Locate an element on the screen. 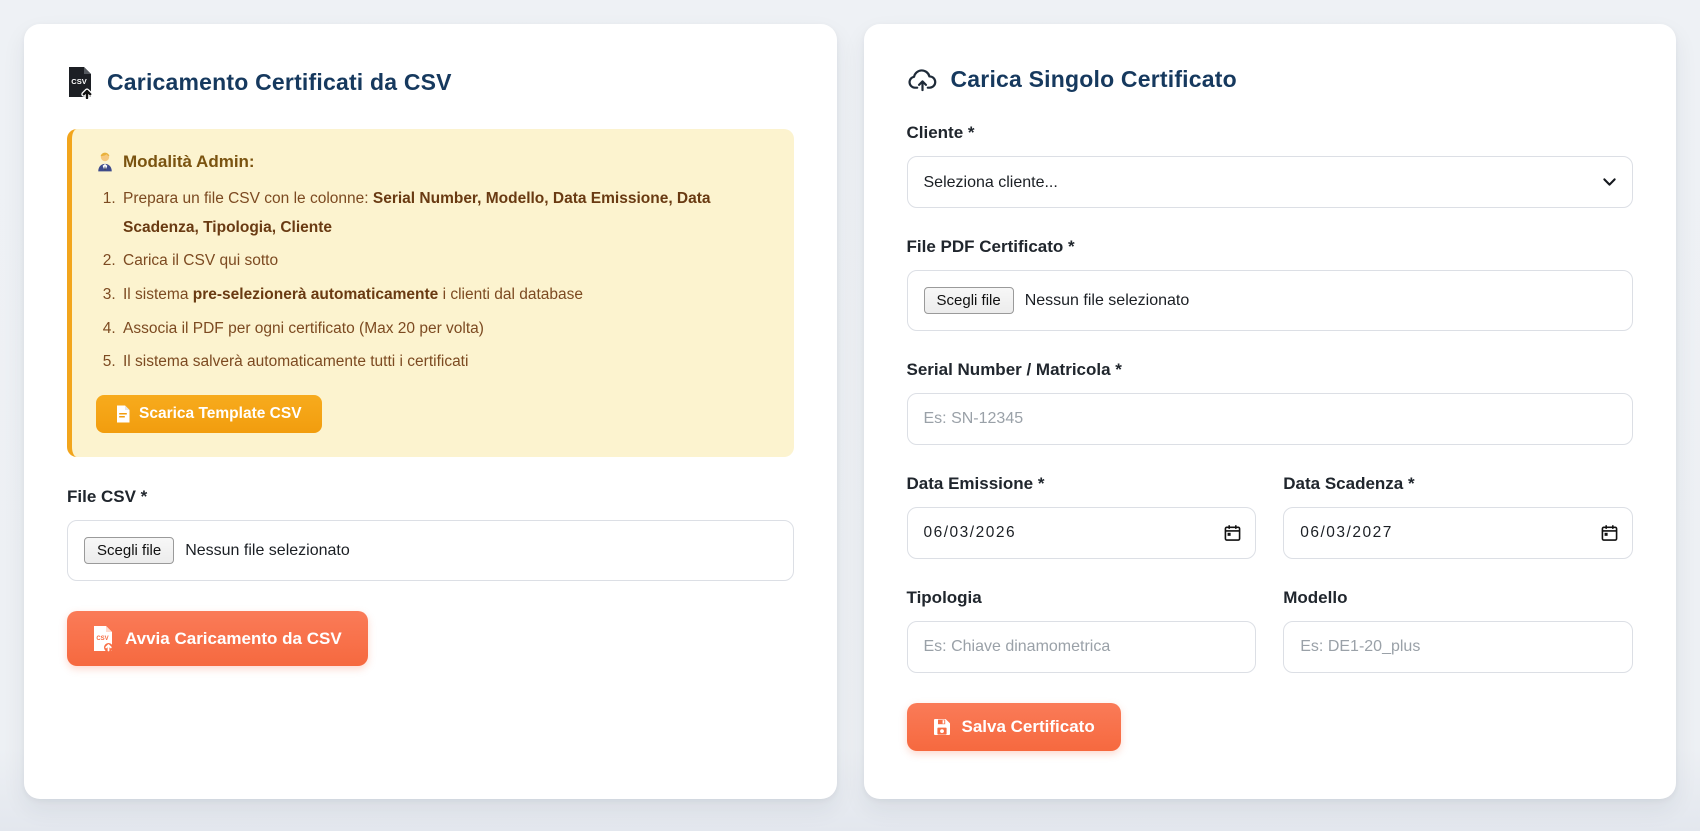 This screenshot has height=831, width=1700. data-emissione-label: Data Emissione * is located at coordinates (975, 483).